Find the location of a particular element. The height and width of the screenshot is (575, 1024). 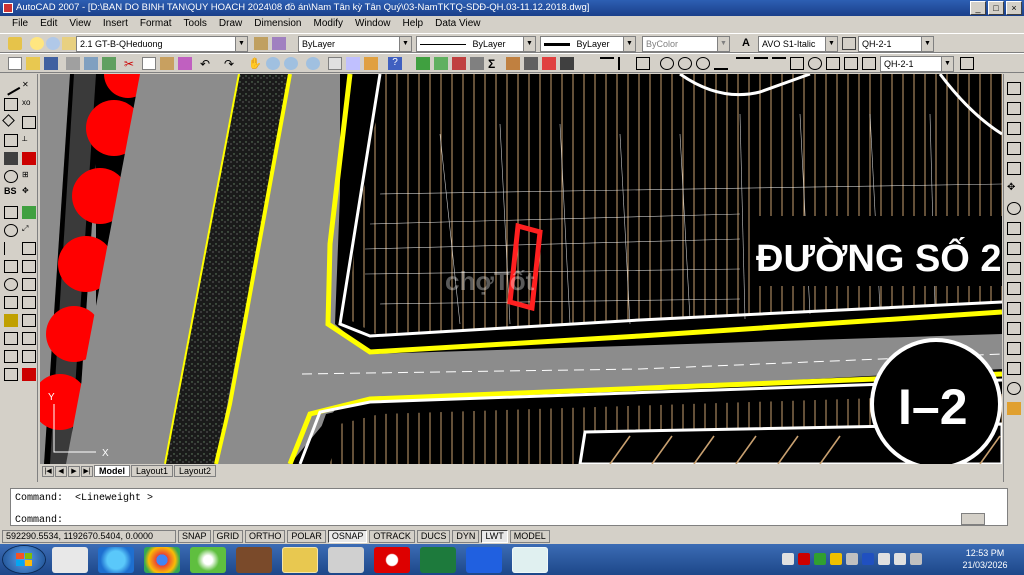

menu-window: Window is located at coordinates (373, 24).